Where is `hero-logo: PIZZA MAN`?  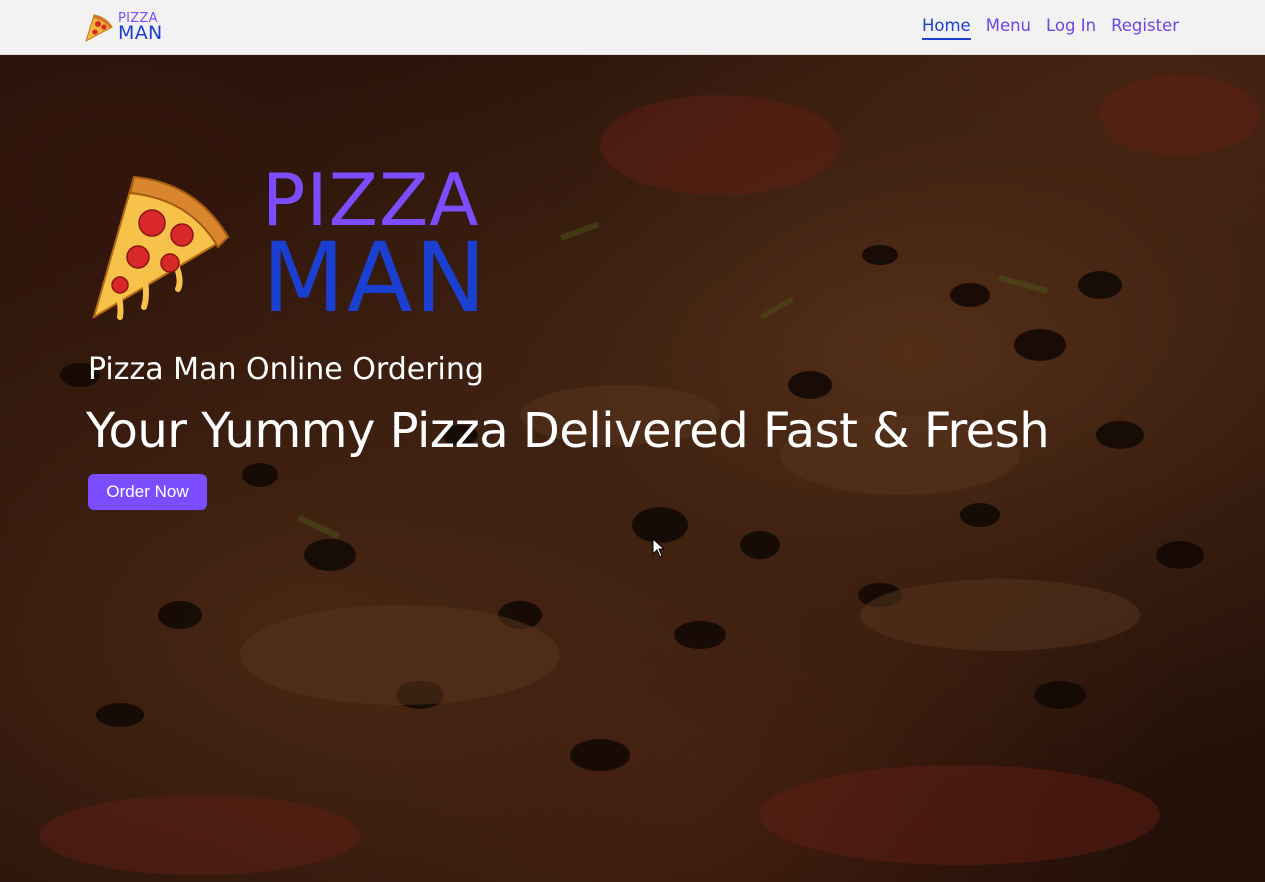
hero-logo: PIZZA MAN is located at coordinates (286, 244).